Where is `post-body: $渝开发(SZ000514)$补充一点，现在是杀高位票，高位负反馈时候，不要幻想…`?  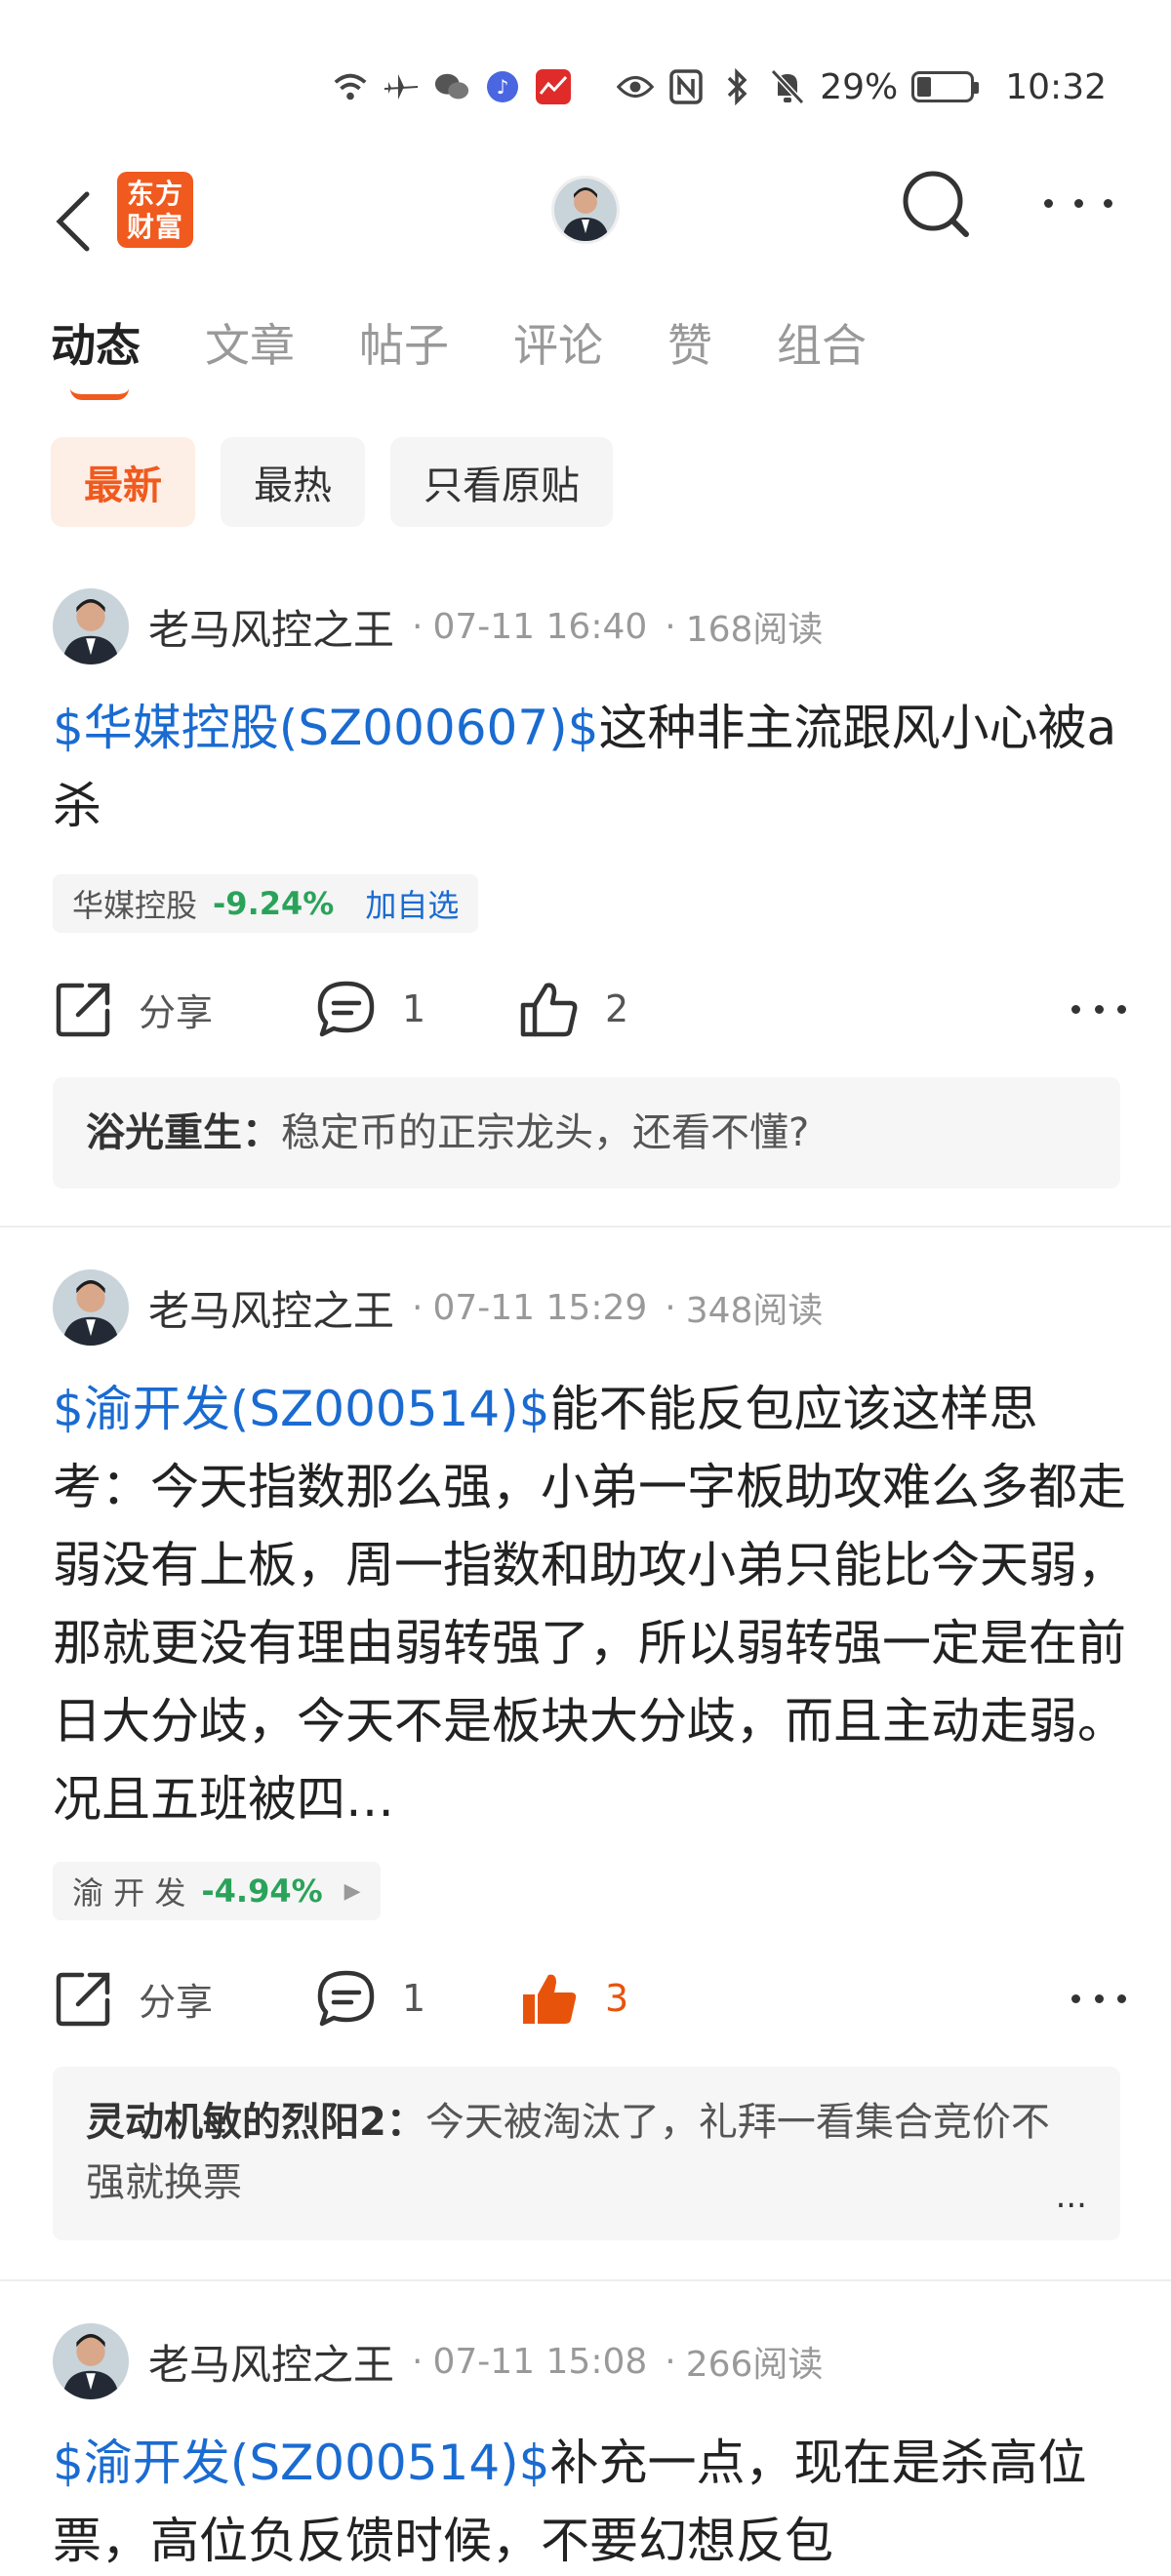 post-body: $渝开发(SZ000514)$补充一点，现在是杀高位票，高位负反馈时候，不要幻想… is located at coordinates (589, 2500).